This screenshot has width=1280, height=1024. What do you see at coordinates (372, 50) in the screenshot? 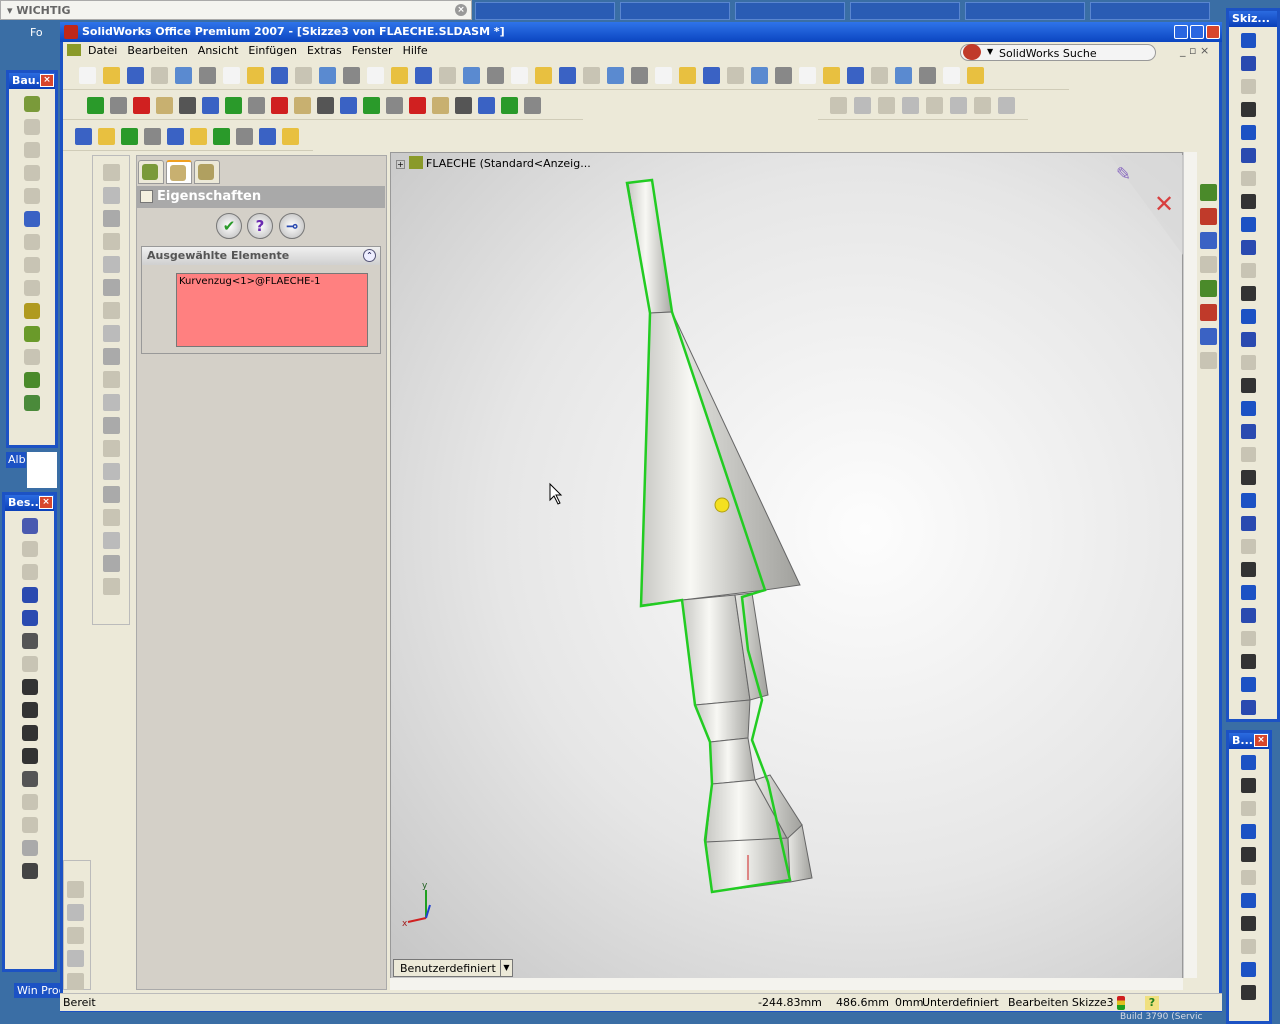
I see `menu-fenster: Fenster` at bounding box center [372, 50].